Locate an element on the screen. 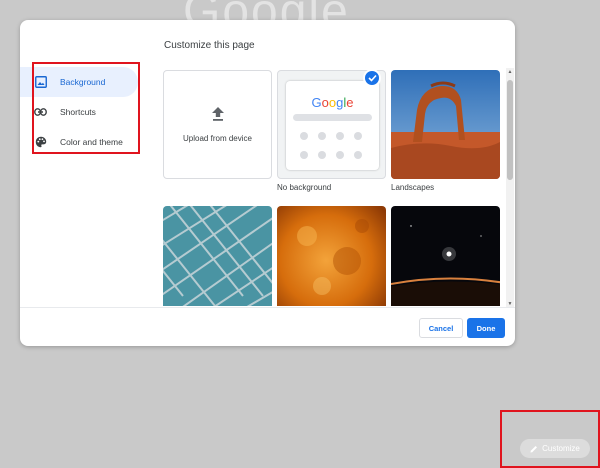  footer-divider is located at coordinates (267, 307).